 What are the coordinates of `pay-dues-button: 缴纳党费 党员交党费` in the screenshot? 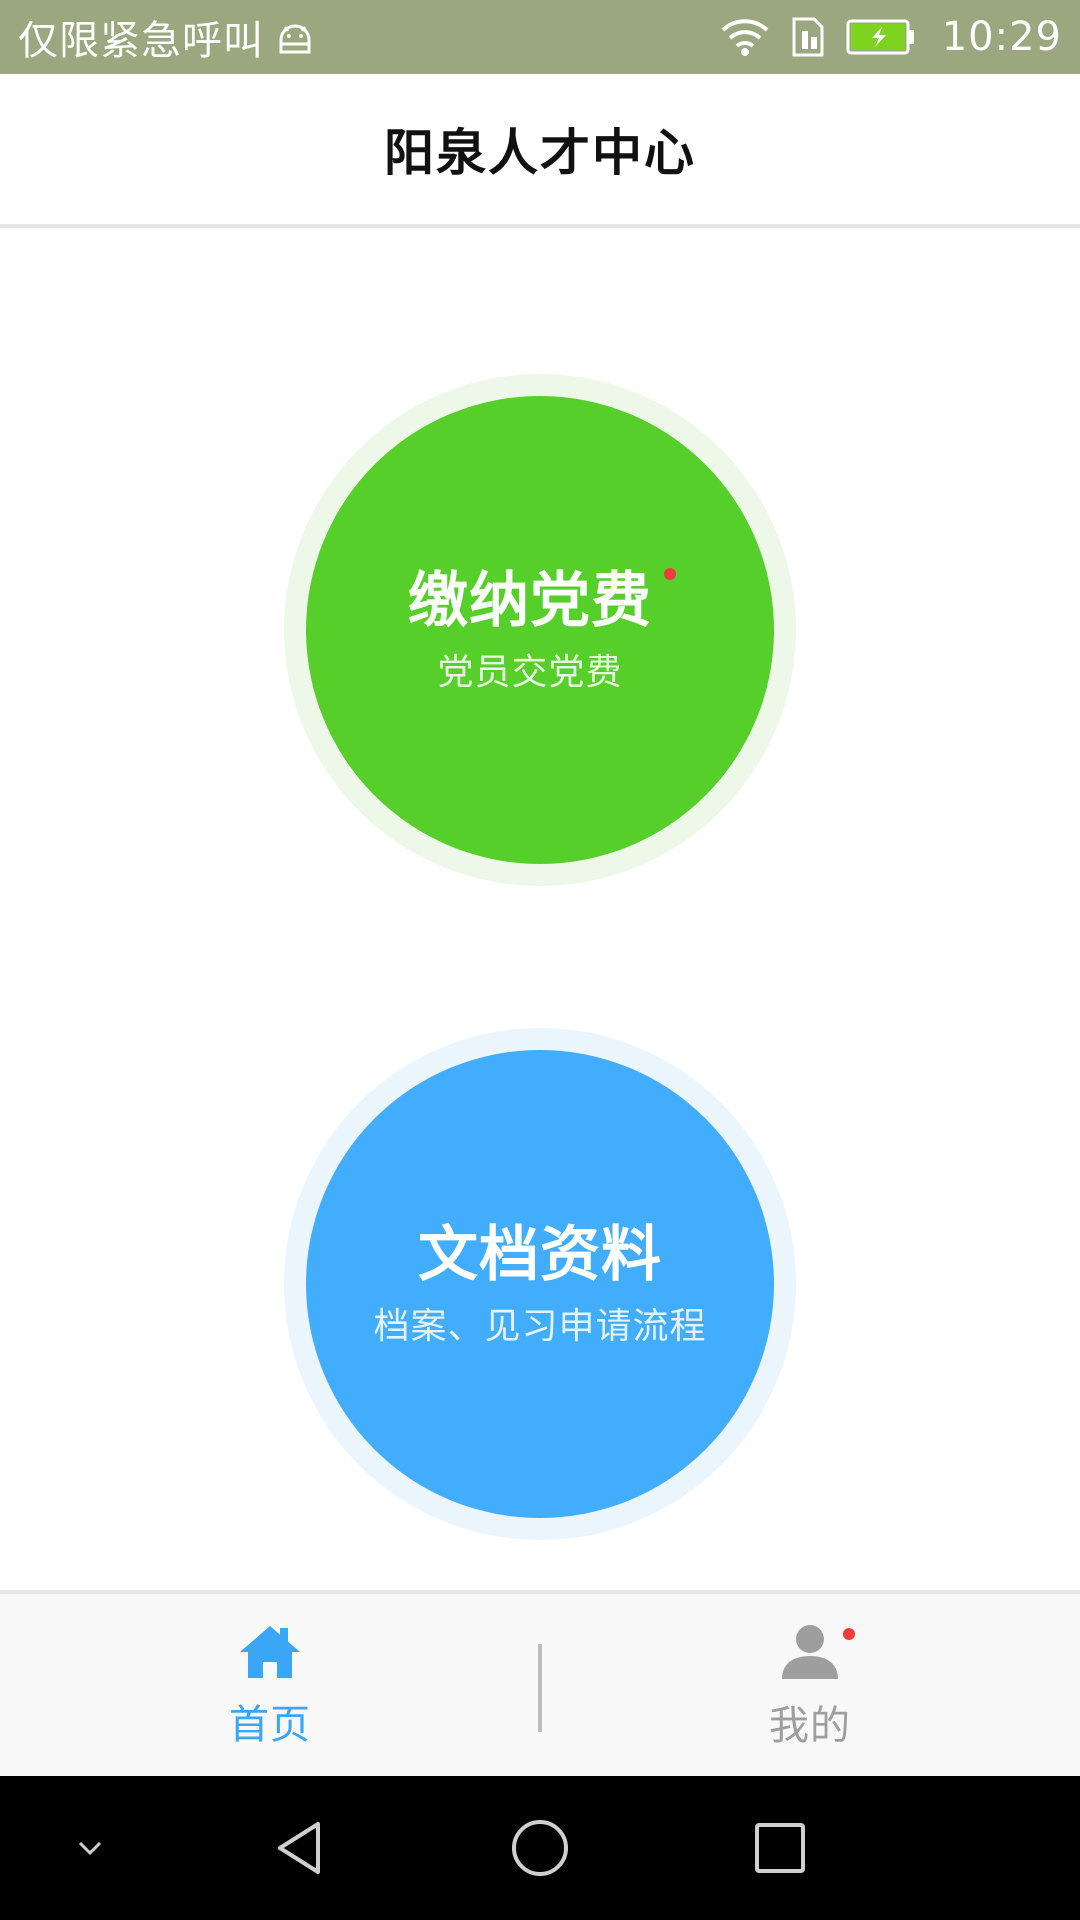 It's located at (540, 630).